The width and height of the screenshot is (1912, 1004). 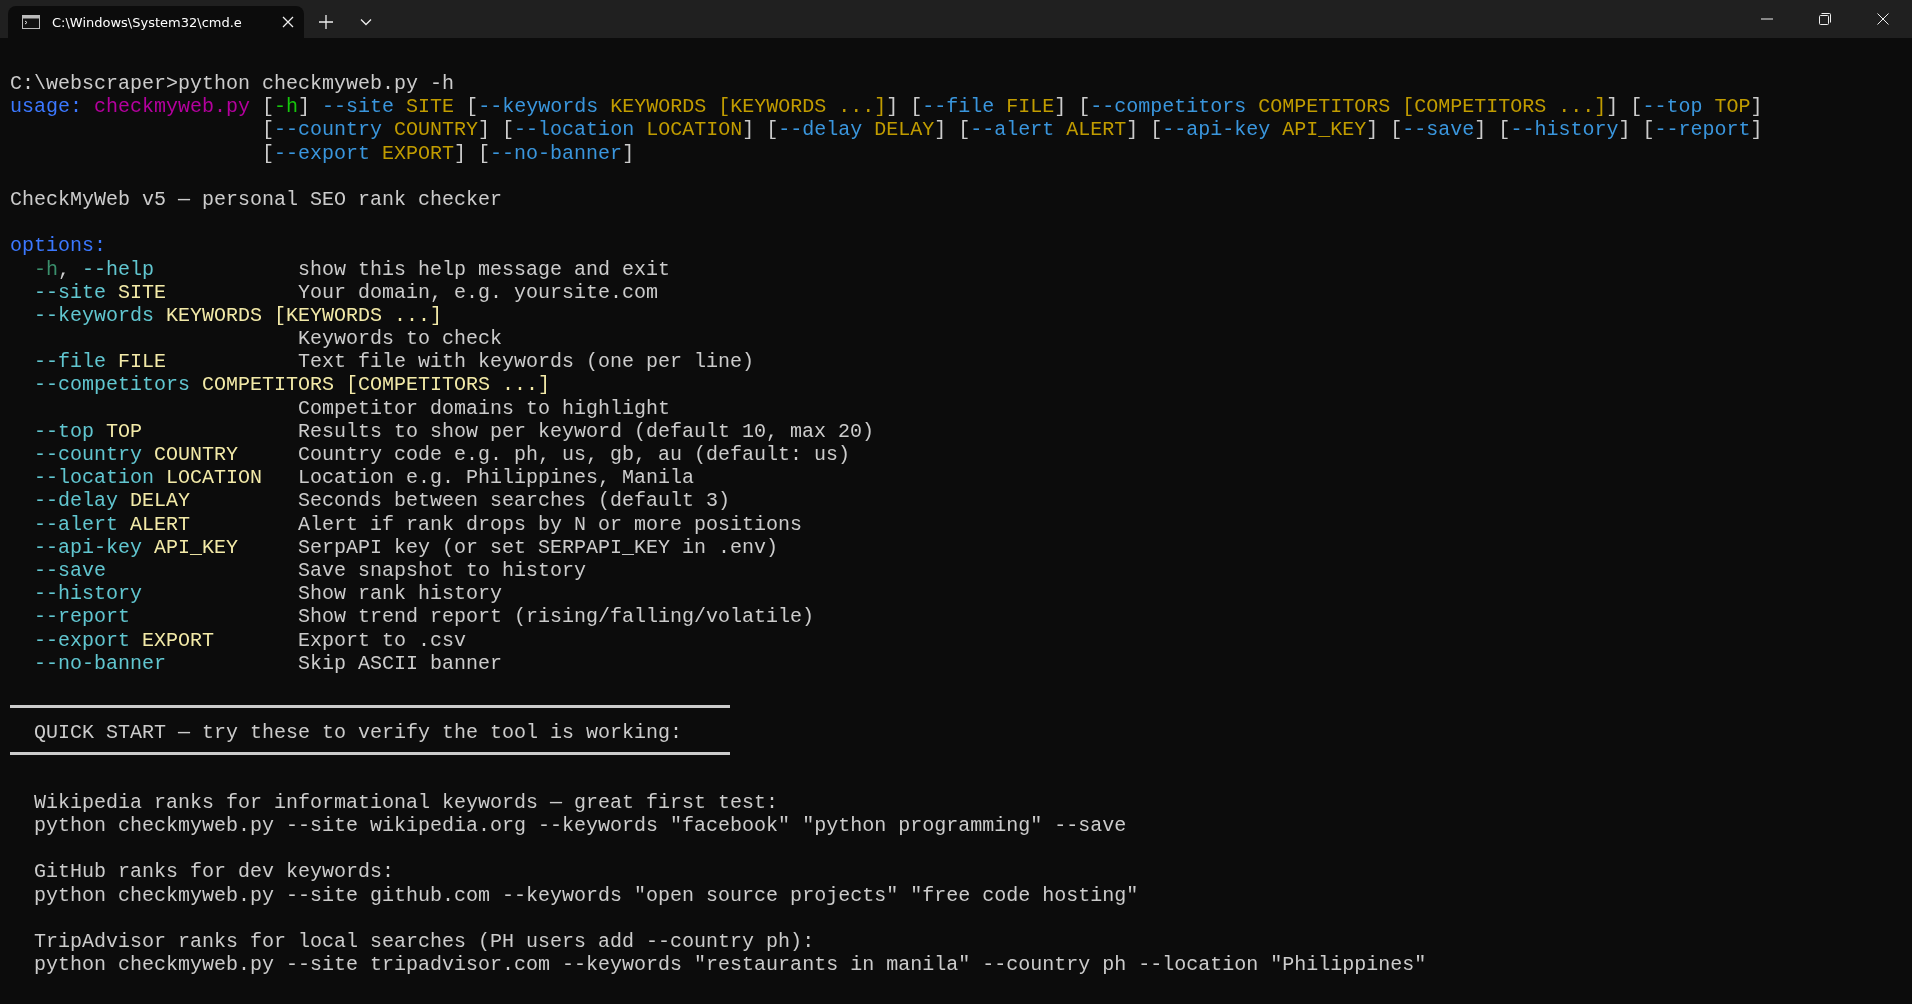 What do you see at coordinates (326, 22) in the screenshot?
I see `plus-icon` at bounding box center [326, 22].